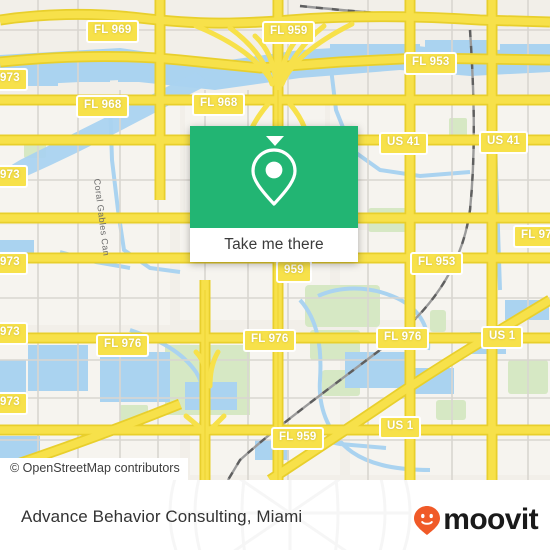 Image resolution: width=550 pixels, height=550 pixels. Describe the element at coordinates (274, 177) in the screenshot. I see `map-pin-icon` at that location.